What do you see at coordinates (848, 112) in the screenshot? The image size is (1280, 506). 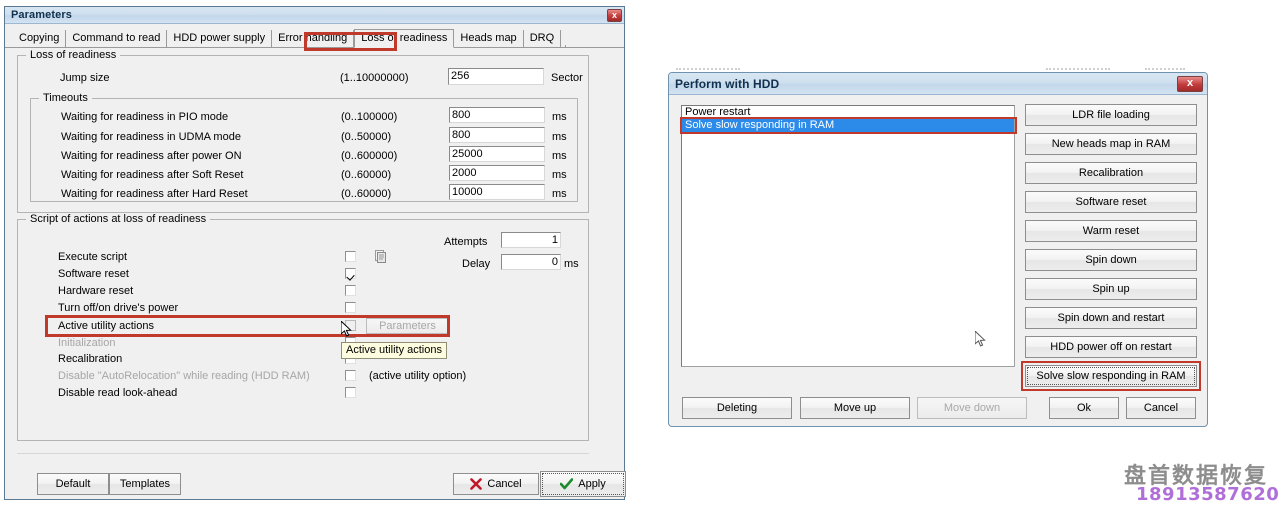 I see `list-item: Power restart` at bounding box center [848, 112].